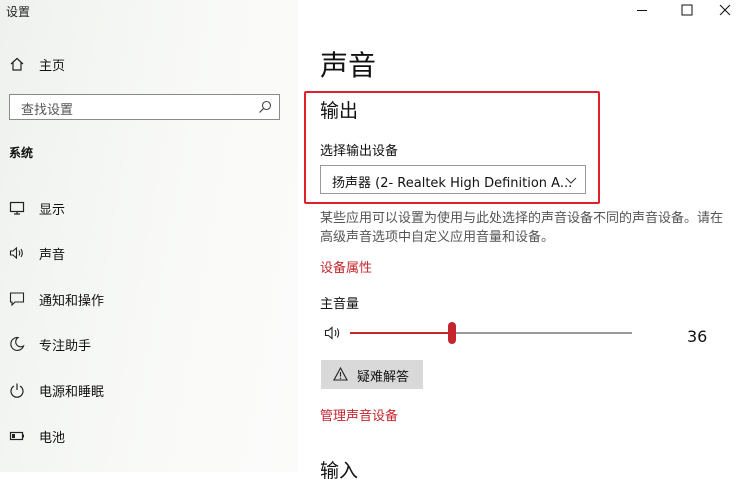 Image resolution: width=747 pixels, height=483 pixels. I want to click on sidebar-item-label: 电池, so click(52, 438).